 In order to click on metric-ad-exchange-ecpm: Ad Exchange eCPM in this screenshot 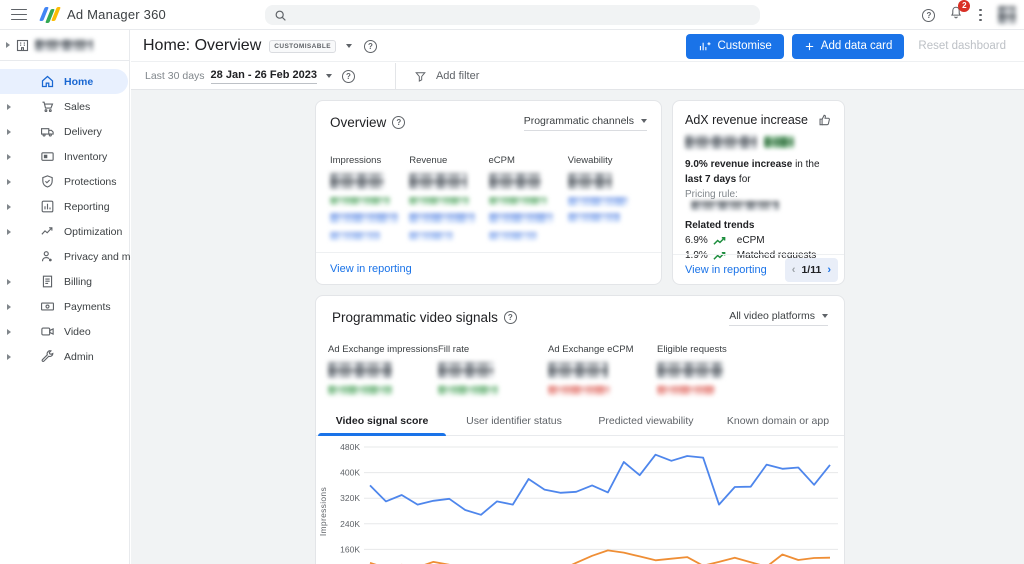, I will do `click(591, 370)`.